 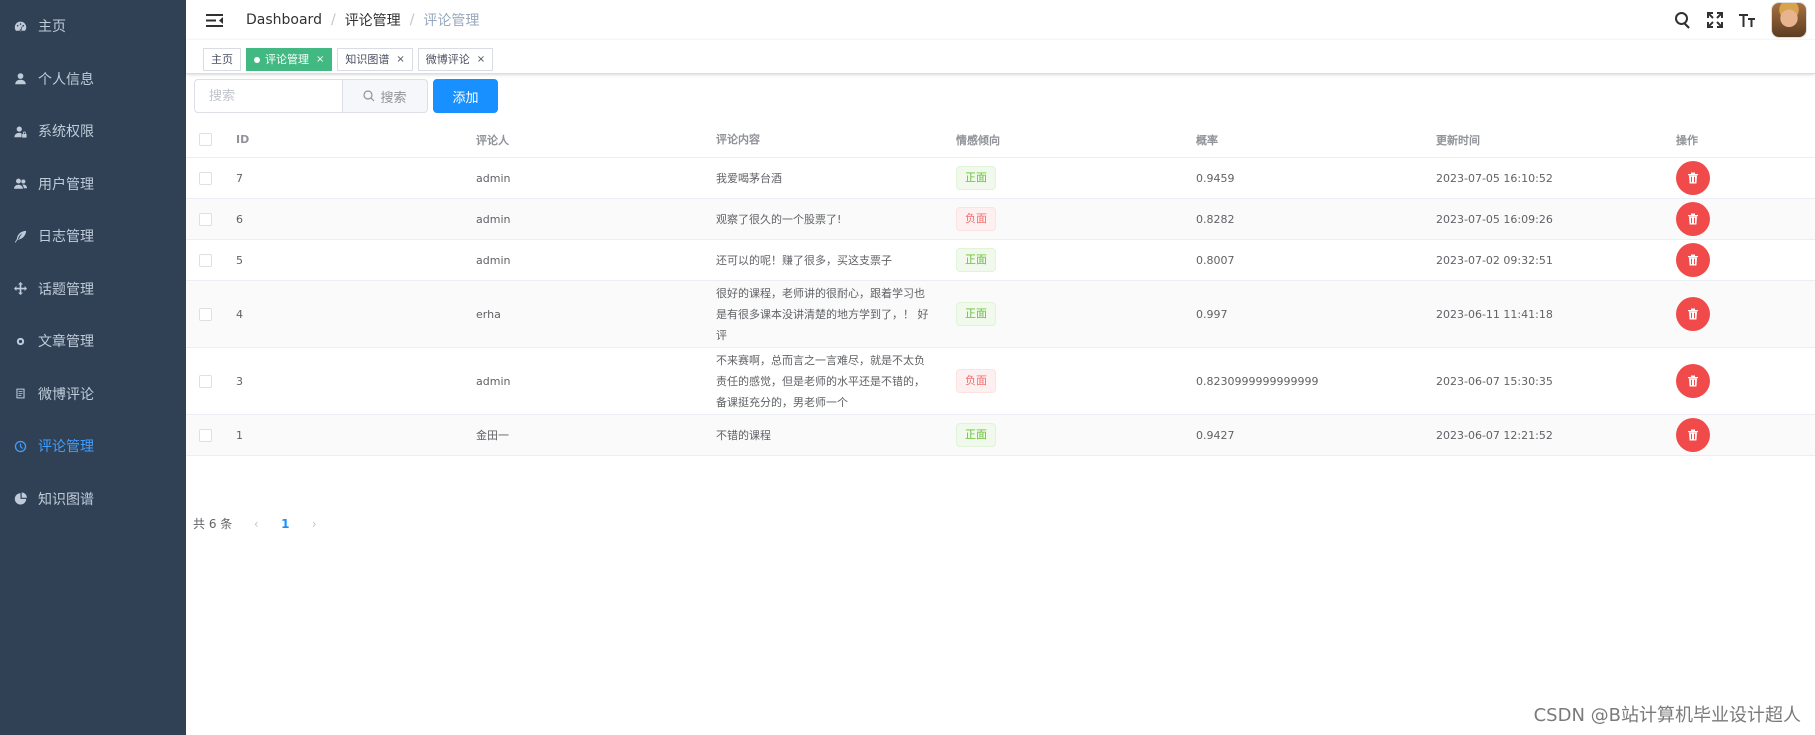 I want to click on cell-id: 4, so click(x=239, y=314).